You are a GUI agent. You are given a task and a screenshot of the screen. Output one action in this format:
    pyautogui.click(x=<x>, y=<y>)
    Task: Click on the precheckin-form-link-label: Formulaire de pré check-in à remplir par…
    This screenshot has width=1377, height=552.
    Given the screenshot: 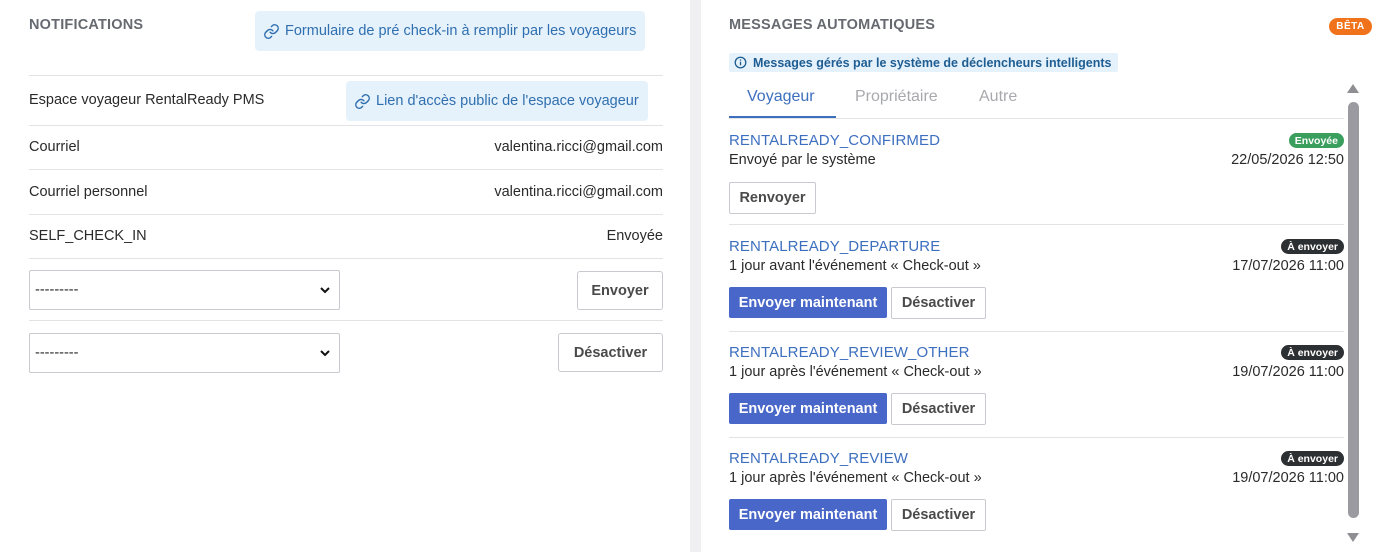 What is the action you would take?
    pyautogui.click(x=461, y=31)
    